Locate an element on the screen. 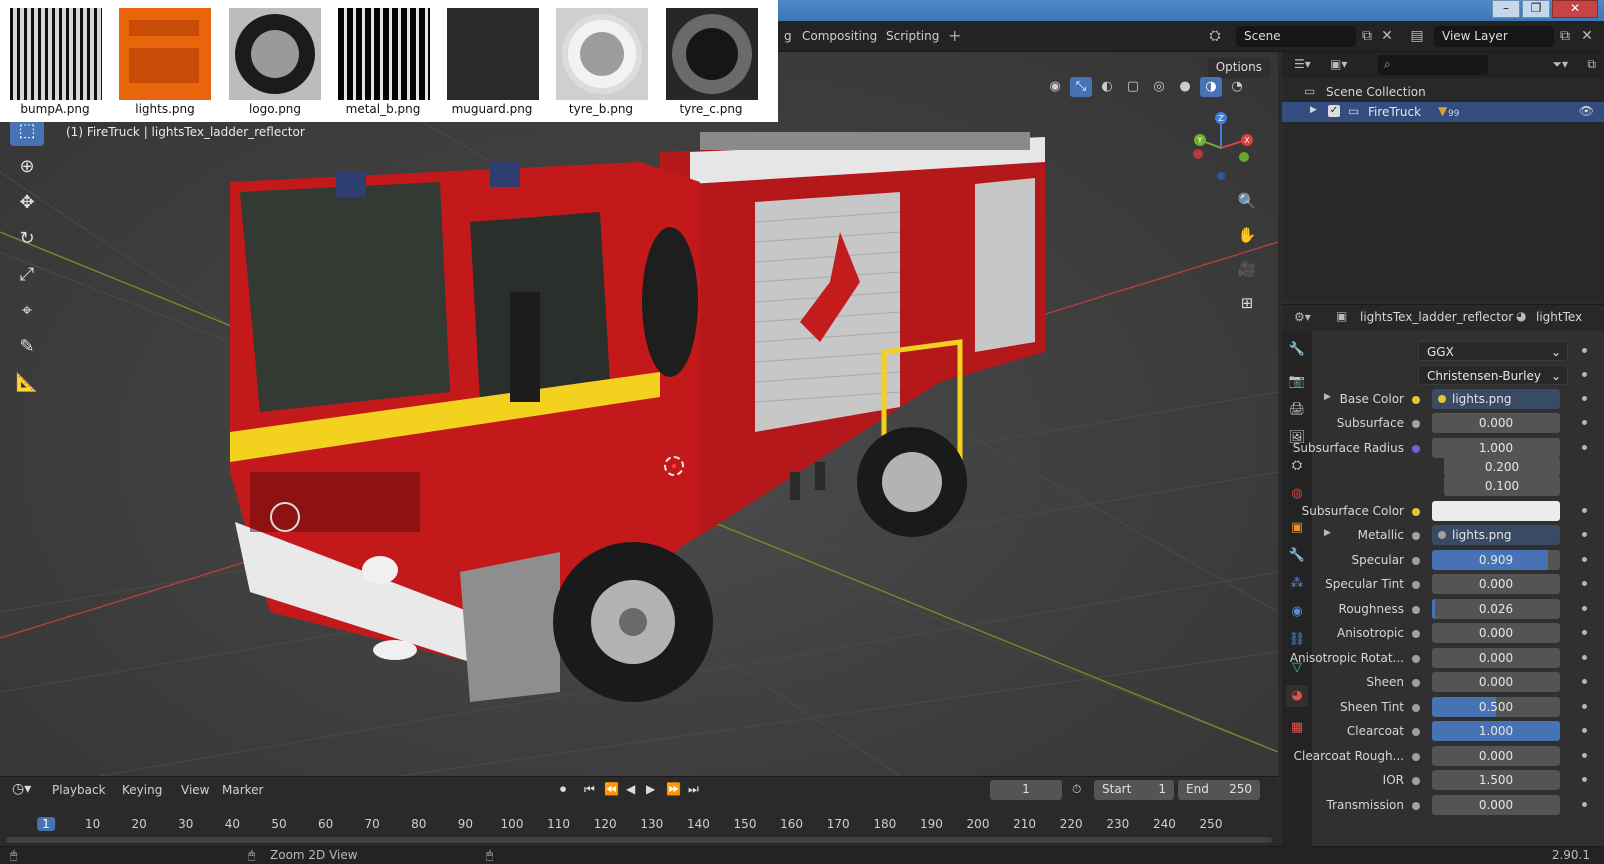 This screenshot has height=864, width=1604. checkbox-icon: ✓ is located at coordinates (1334, 111).